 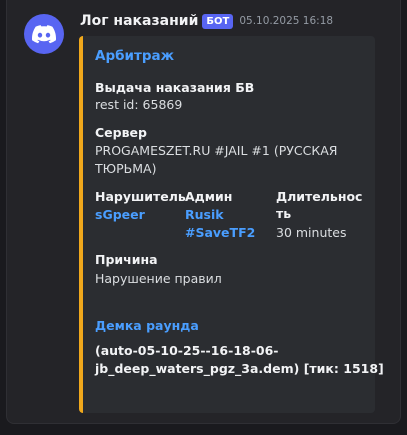 What do you see at coordinates (126, 168) in the screenshot?
I see `field-server-value-line2: ТЮРЬМА)` at bounding box center [126, 168].